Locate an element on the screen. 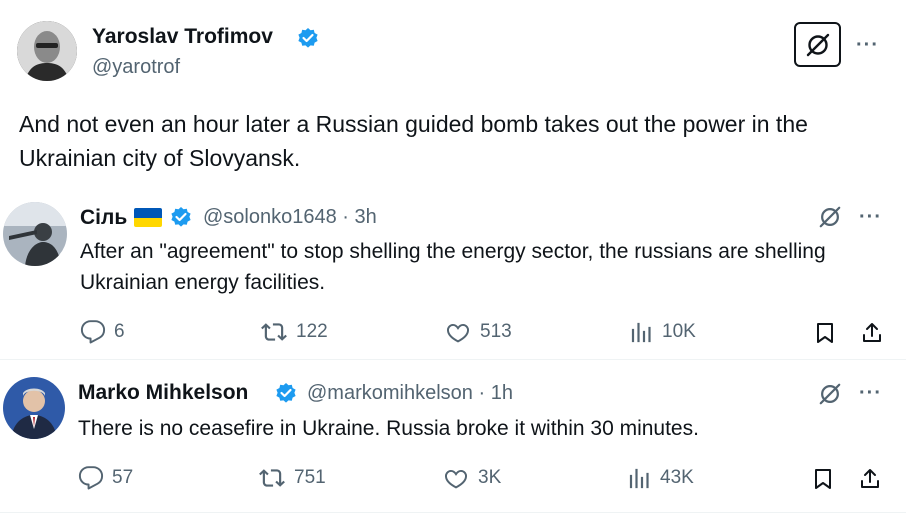  handle-text: @solonko1648 is located at coordinates (270, 217).